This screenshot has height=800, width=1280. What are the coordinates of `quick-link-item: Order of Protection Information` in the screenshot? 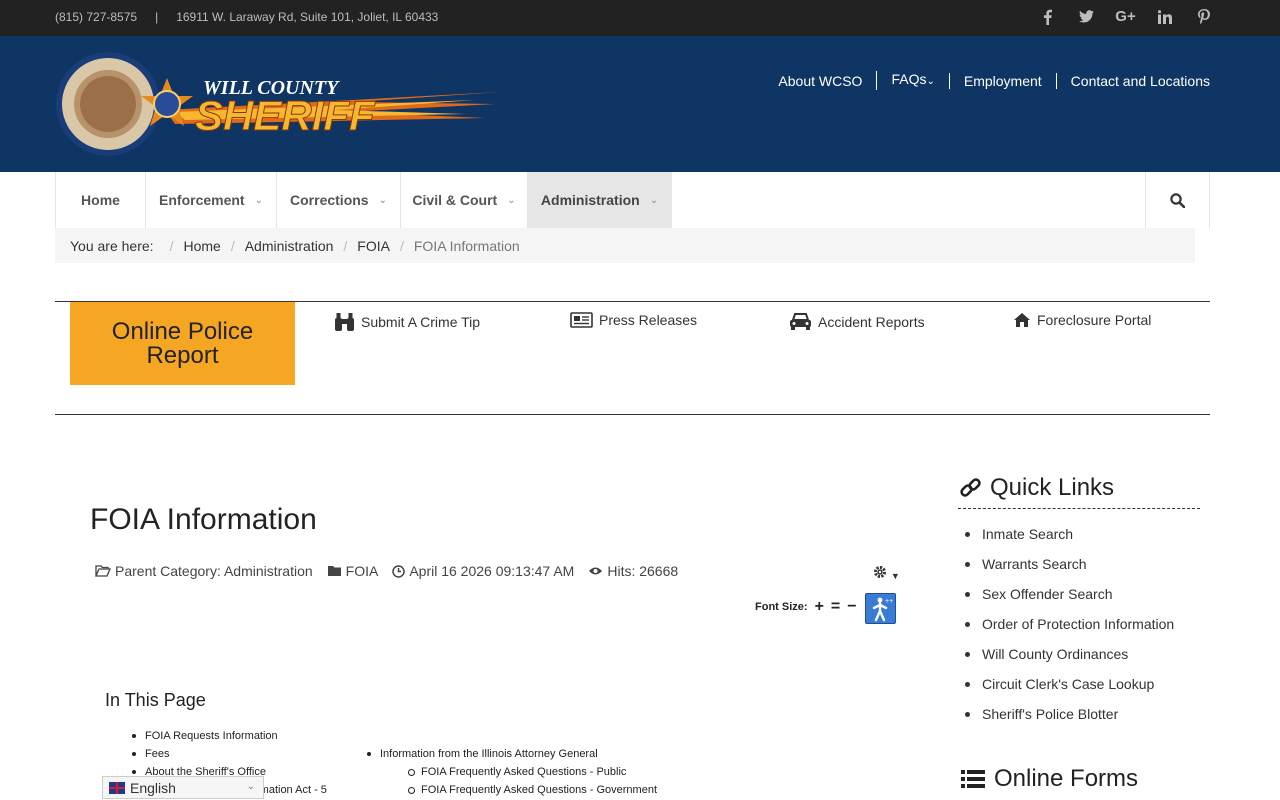 It's located at (1069, 624).